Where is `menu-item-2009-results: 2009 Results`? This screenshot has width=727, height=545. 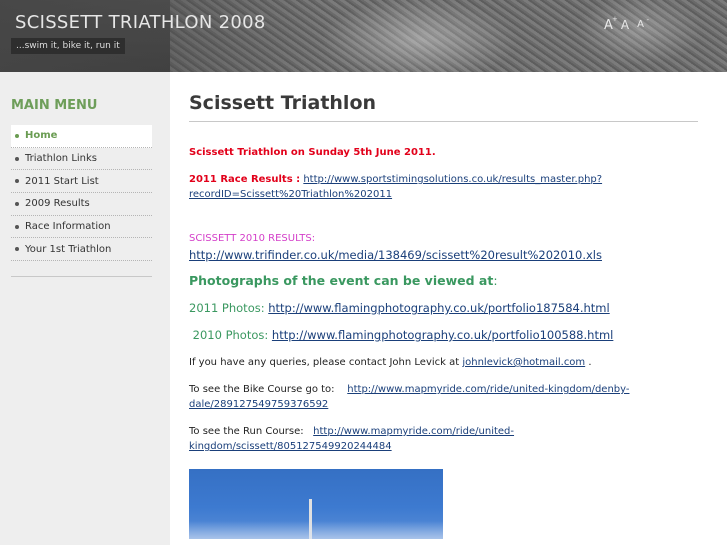
menu-item-2009-results: 2009 Results is located at coordinates (81, 204).